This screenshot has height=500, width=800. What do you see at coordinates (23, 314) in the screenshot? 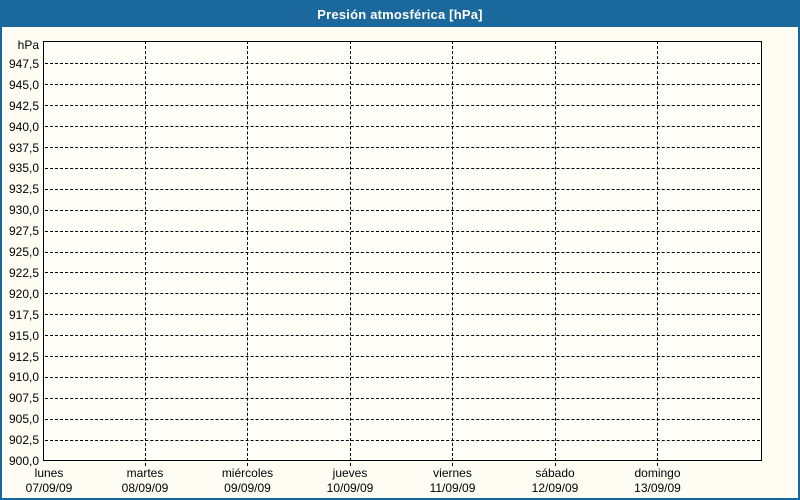
I see `y-axis-label: 917,5` at bounding box center [23, 314].